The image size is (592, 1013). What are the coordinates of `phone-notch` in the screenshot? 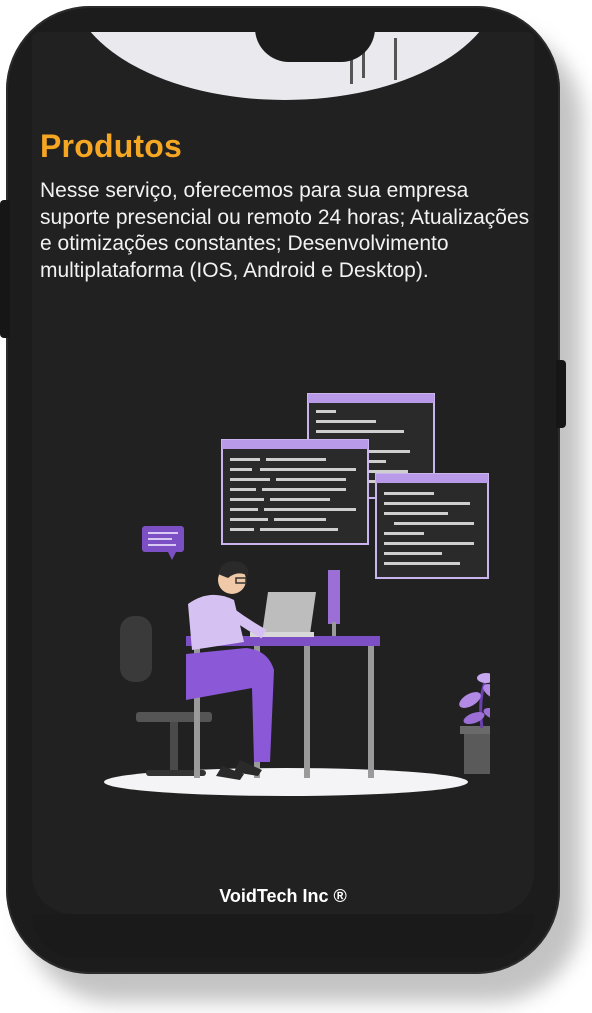 It's located at (315, 45).